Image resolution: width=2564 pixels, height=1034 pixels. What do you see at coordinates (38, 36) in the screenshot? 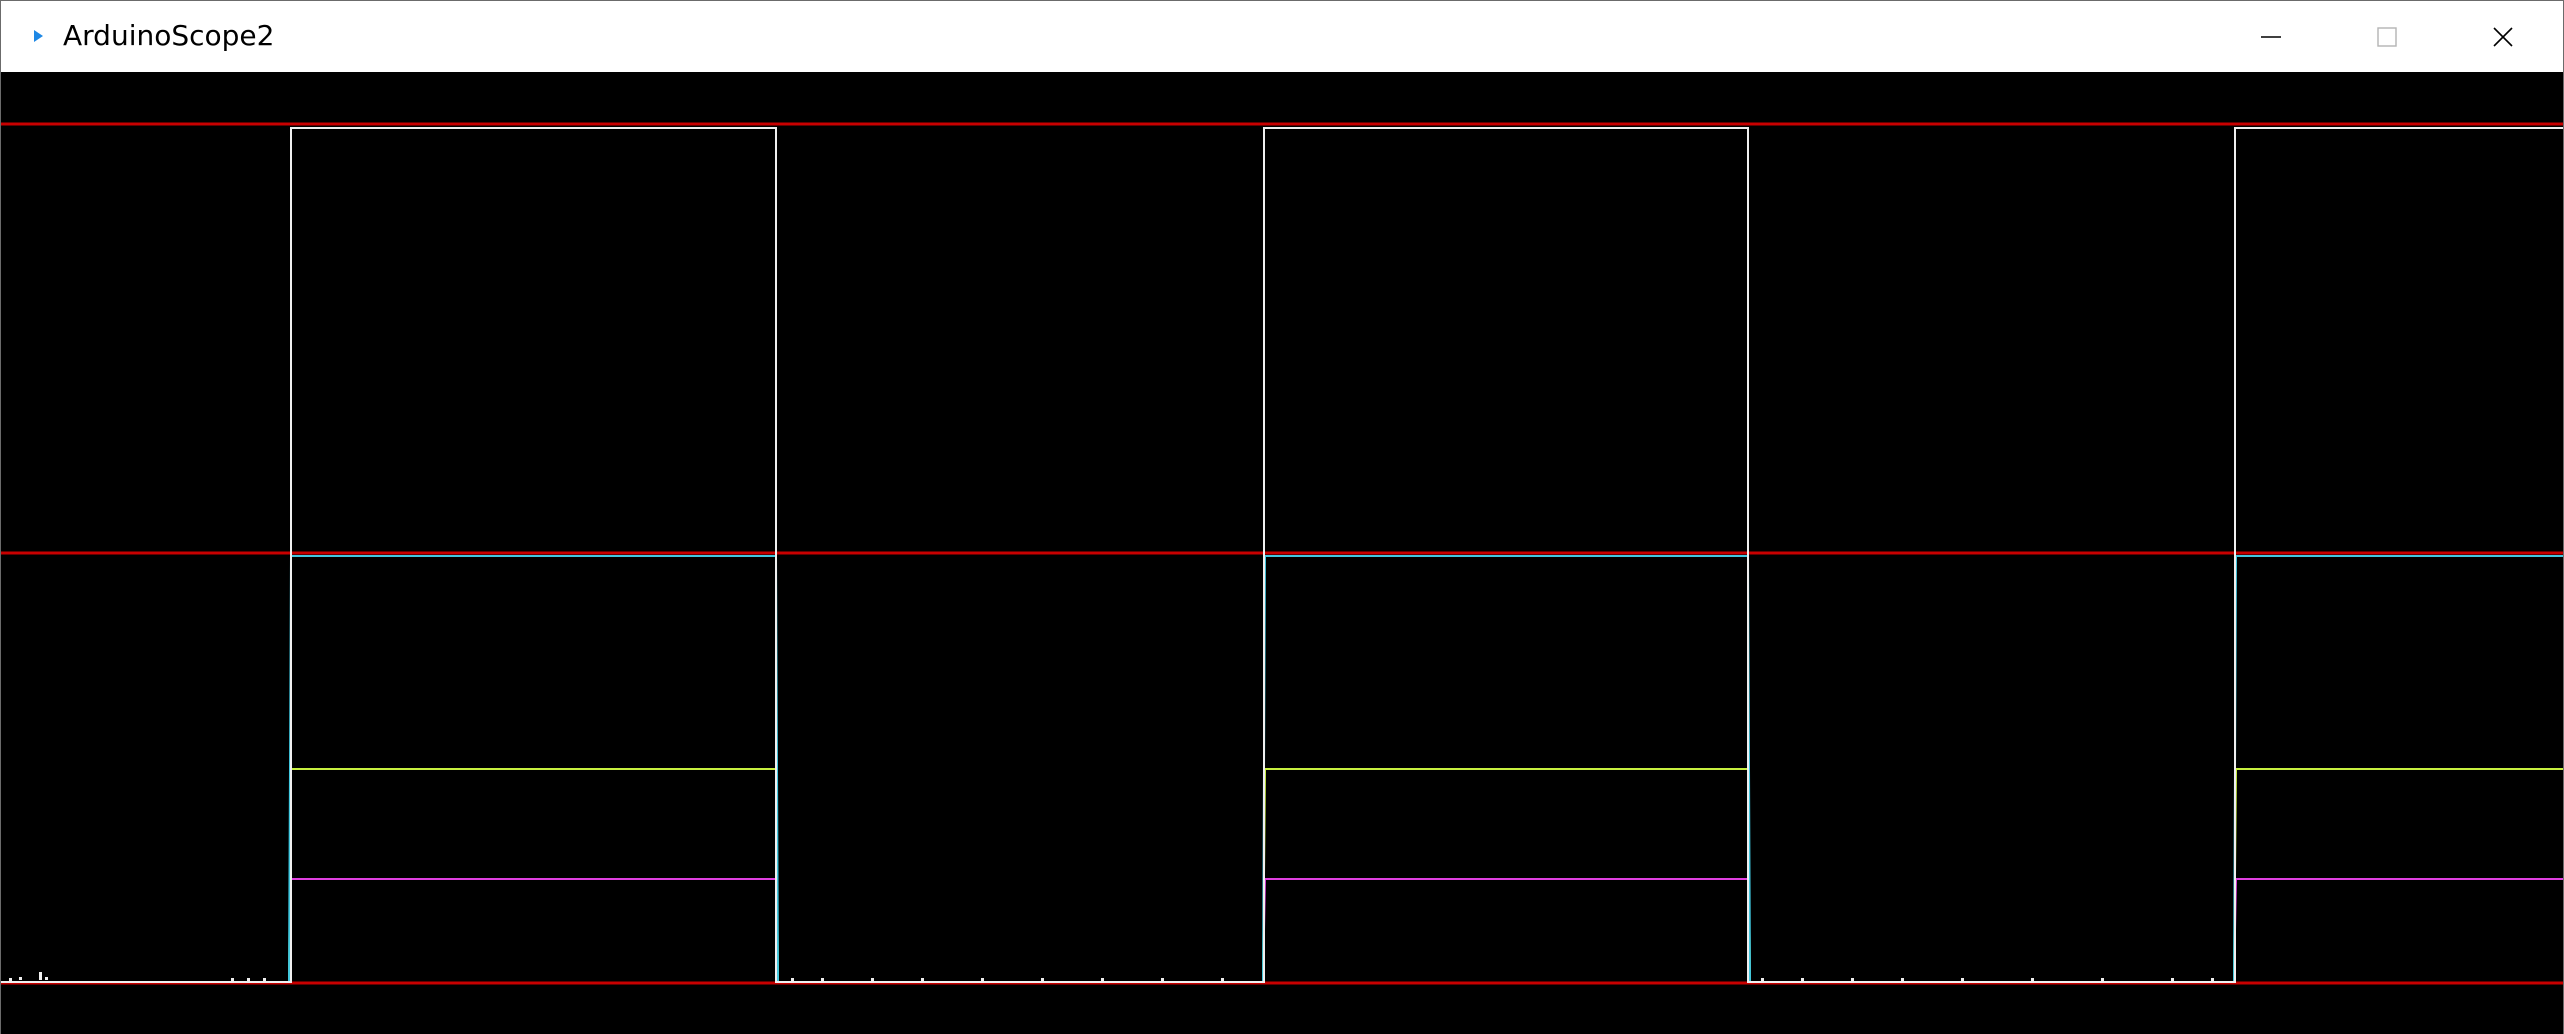
I see `app-icon` at bounding box center [38, 36].